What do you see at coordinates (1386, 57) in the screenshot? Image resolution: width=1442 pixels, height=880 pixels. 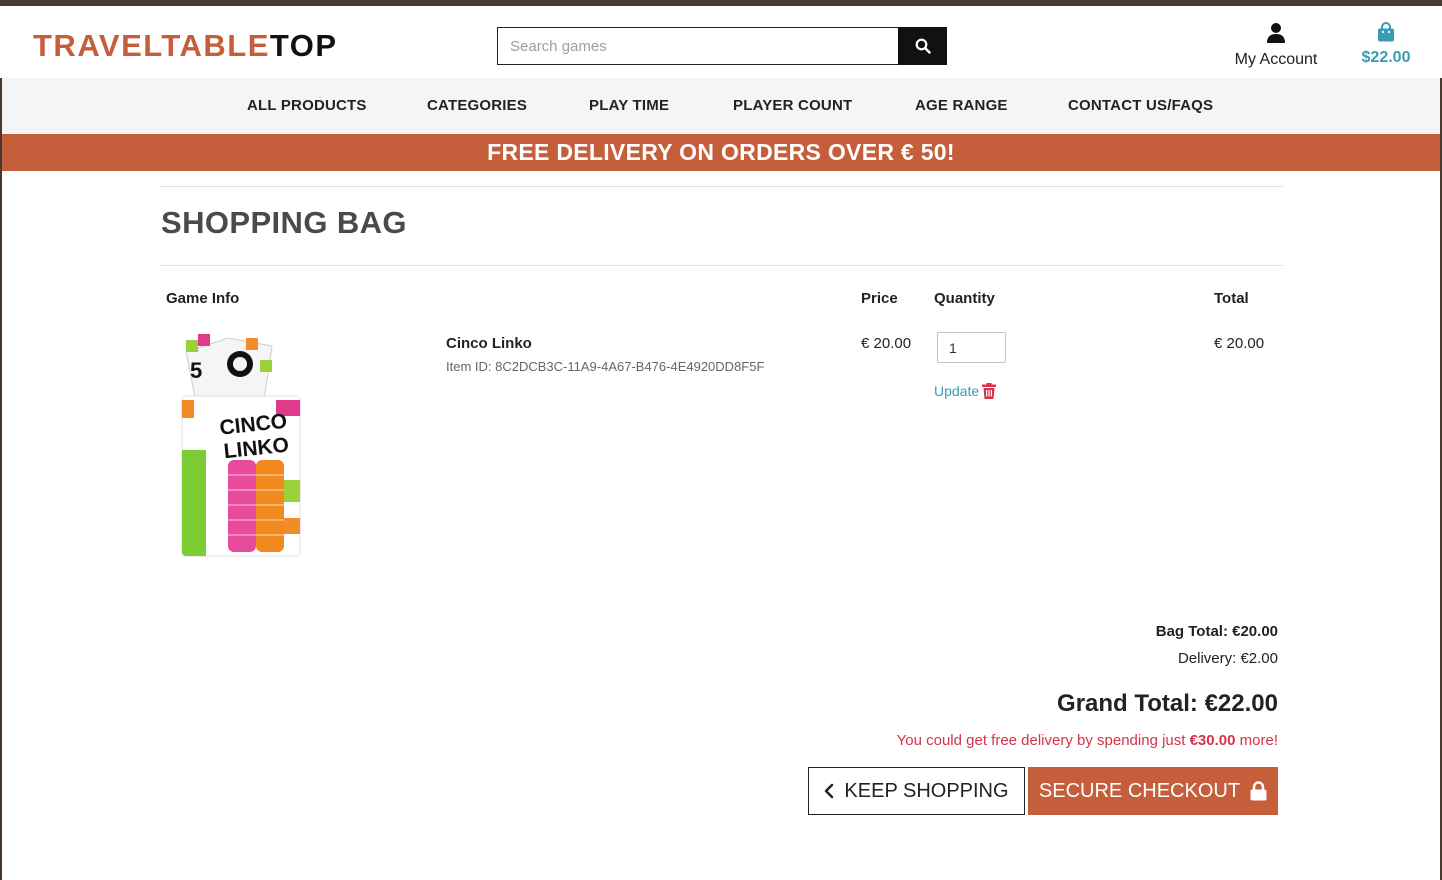 I see `bag-total-amount: $22.00` at bounding box center [1386, 57].